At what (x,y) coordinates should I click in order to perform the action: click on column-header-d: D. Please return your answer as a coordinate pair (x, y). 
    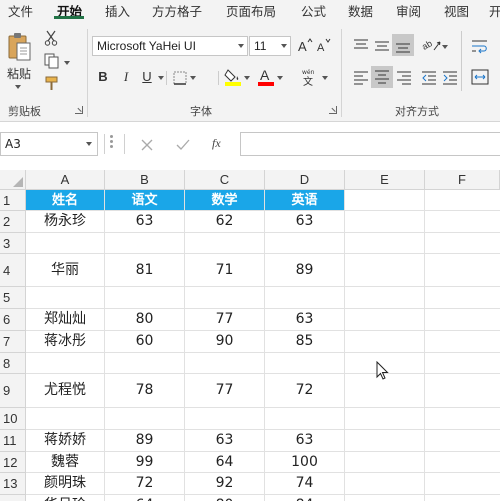
    Looking at the image, I should click on (305, 180).